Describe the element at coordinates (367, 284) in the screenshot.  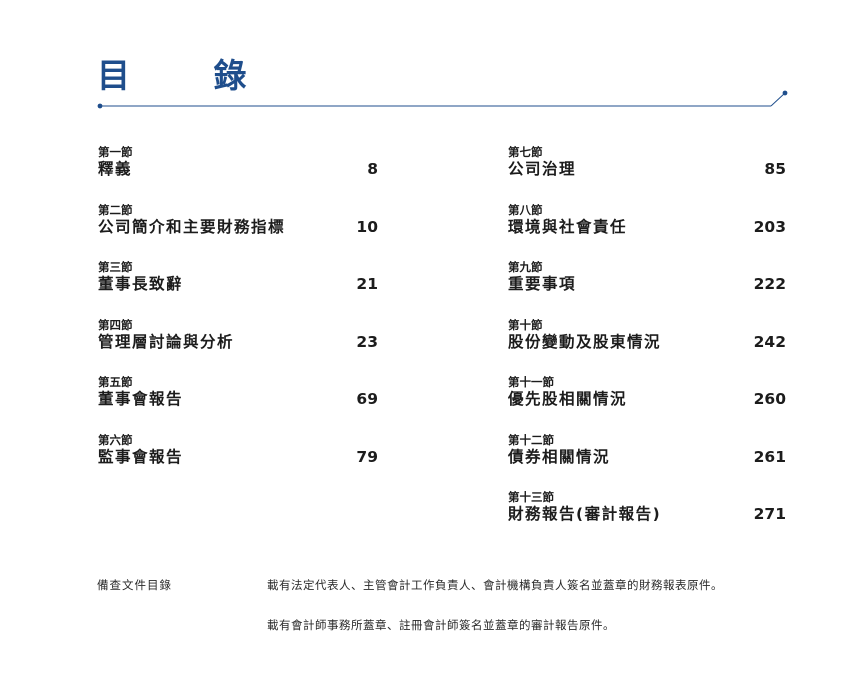
I see `toc-page-number: 21` at that location.